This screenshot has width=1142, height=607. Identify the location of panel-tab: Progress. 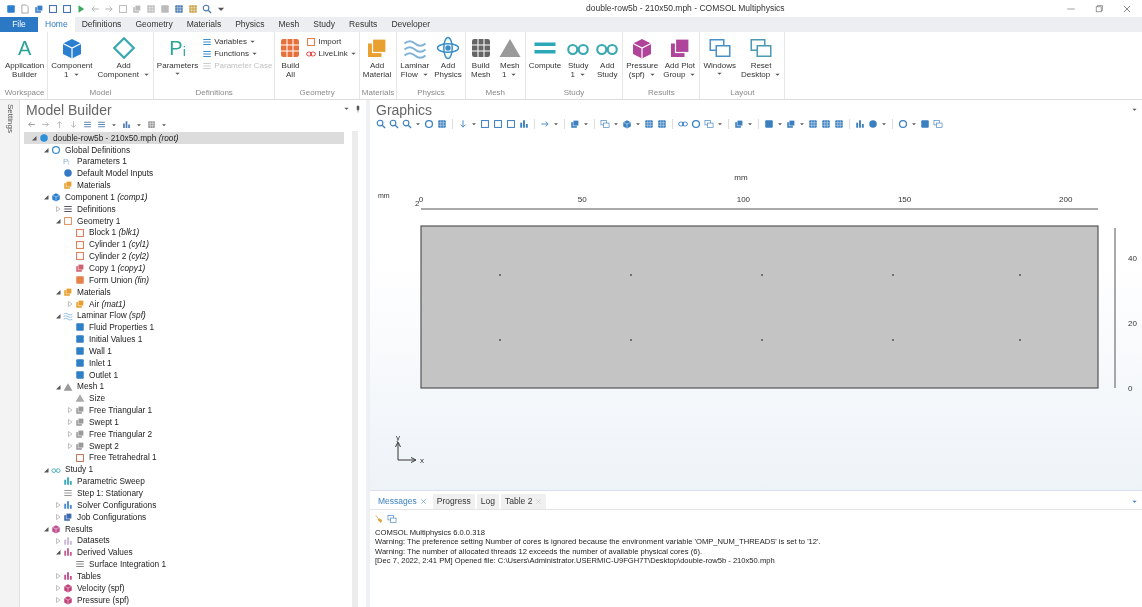
(453, 501).